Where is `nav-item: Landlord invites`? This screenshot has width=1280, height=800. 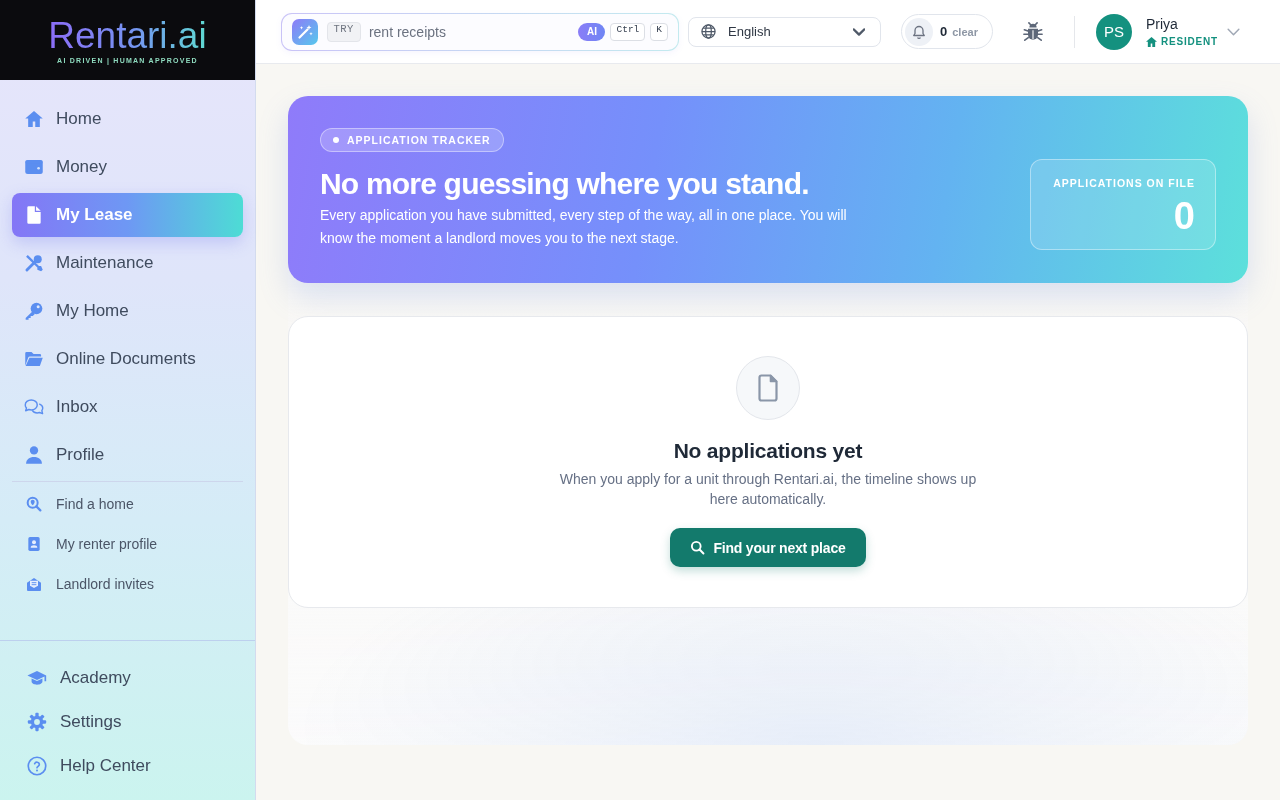
nav-item: Landlord invites is located at coordinates (127, 584).